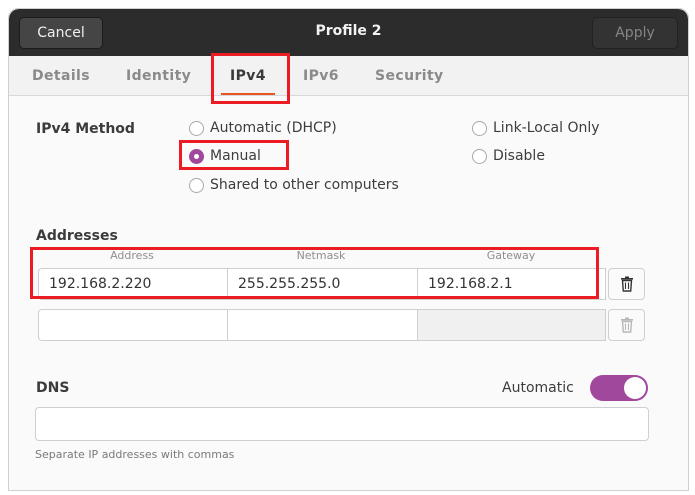  Describe the element at coordinates (158, 76) in the screenshot. I see `tab-identity: Identity` at that location.